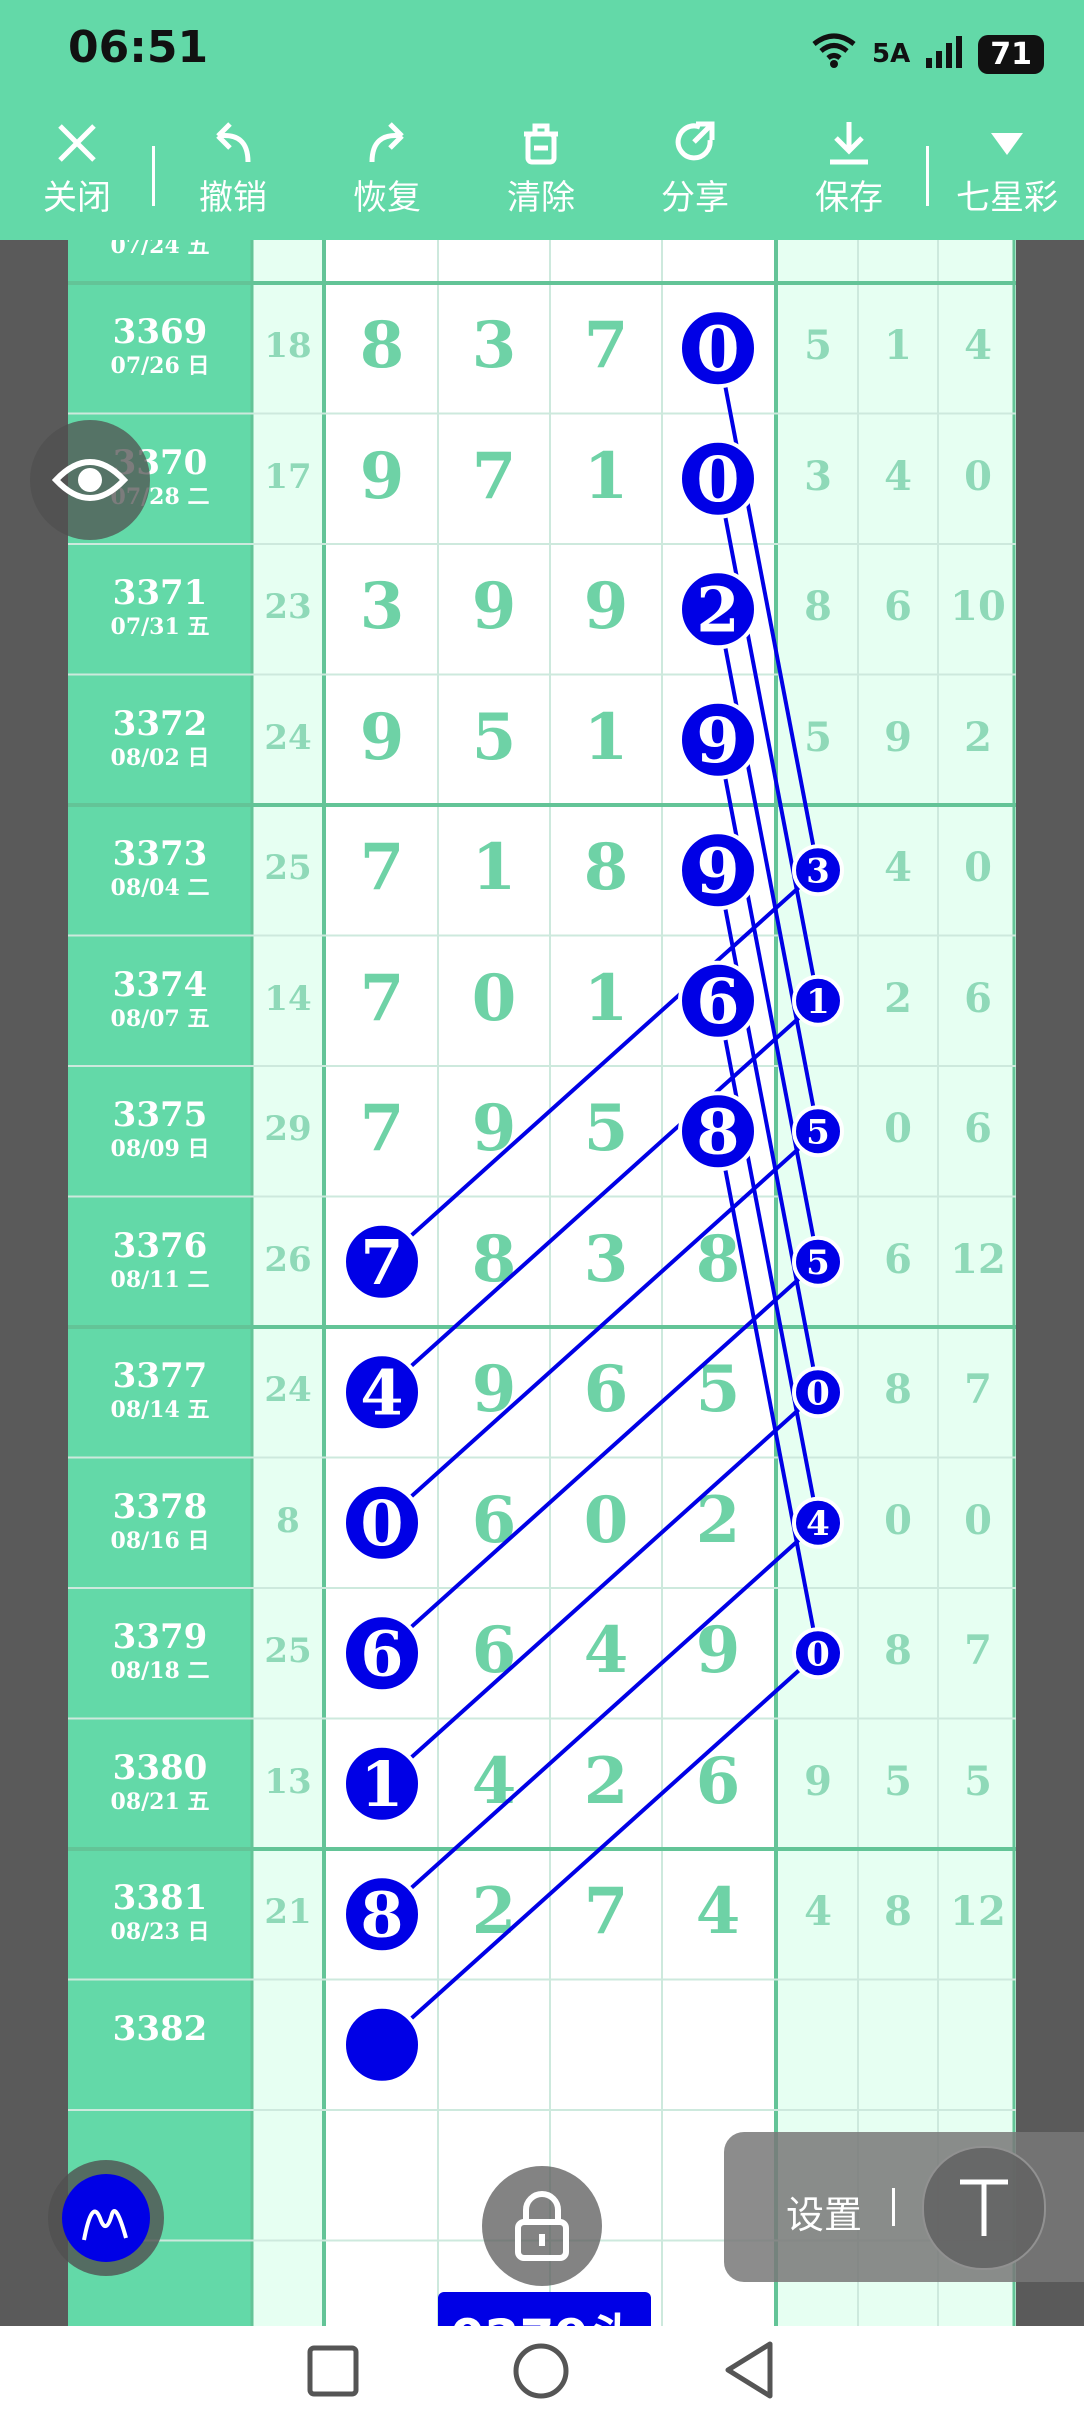 The width and height of the screenshot is (1084, 2412). What do you see at coordinates (233, 198) in the screenshot?
I see `undo-label: 撤销` at bounding box center [233, 198].